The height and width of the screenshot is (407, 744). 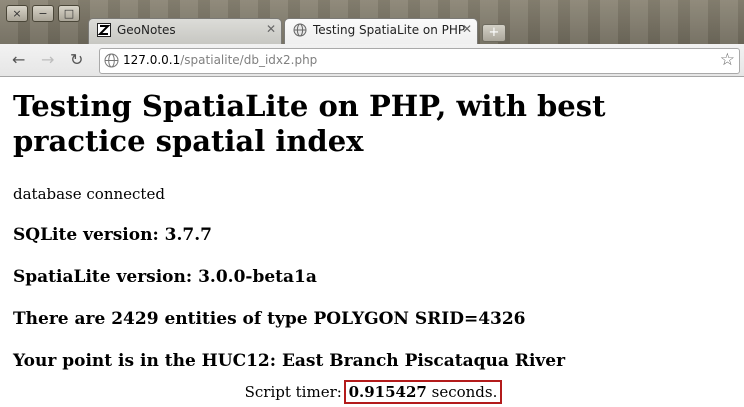 I want to click on tab-label: Testing SpatiaLite on PHP, so click(x=389, y=30).